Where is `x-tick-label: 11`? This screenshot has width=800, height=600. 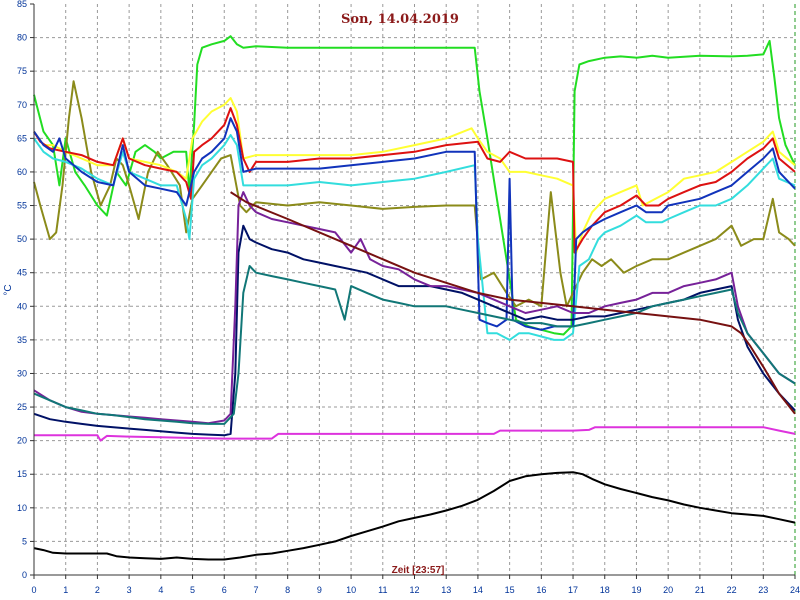 x-tick-label: 11 is located at coordinates (382, 590).